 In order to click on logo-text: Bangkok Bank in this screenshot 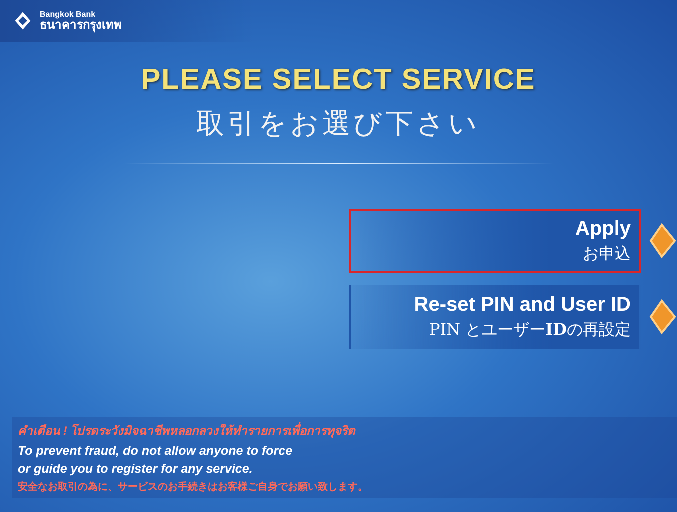, I will do `click(68, 14)`.